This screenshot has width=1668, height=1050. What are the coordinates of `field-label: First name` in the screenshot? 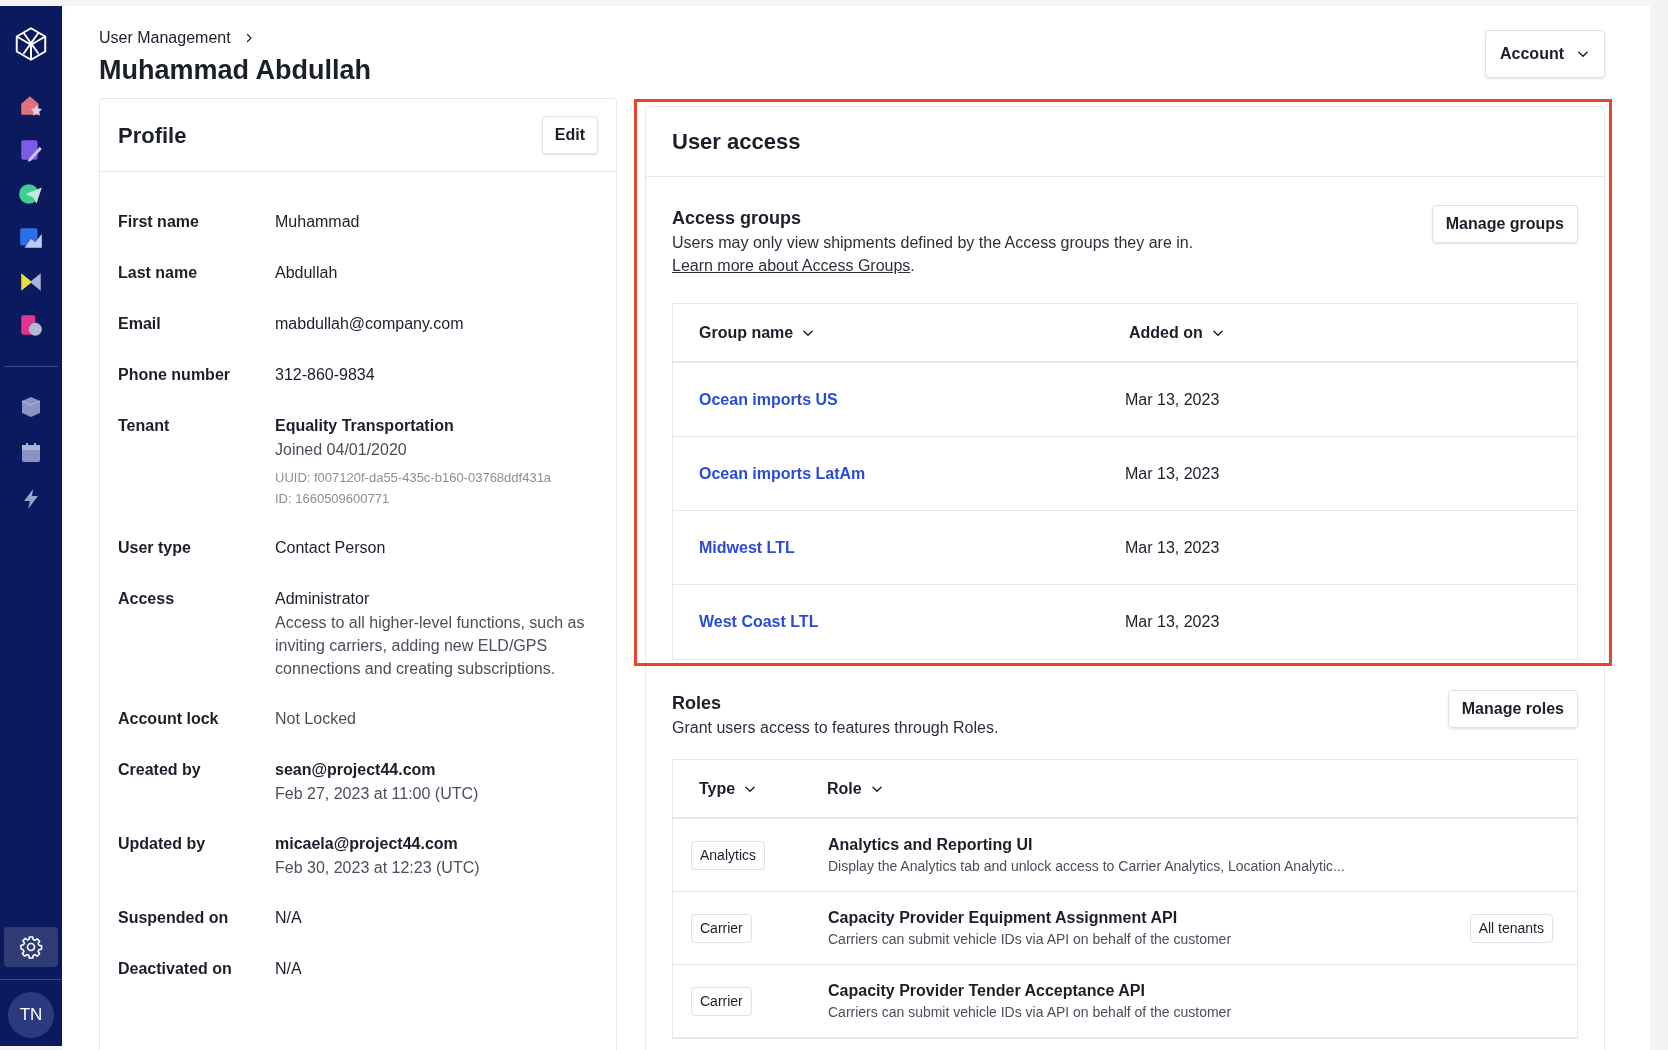 It's located at (159, 222).